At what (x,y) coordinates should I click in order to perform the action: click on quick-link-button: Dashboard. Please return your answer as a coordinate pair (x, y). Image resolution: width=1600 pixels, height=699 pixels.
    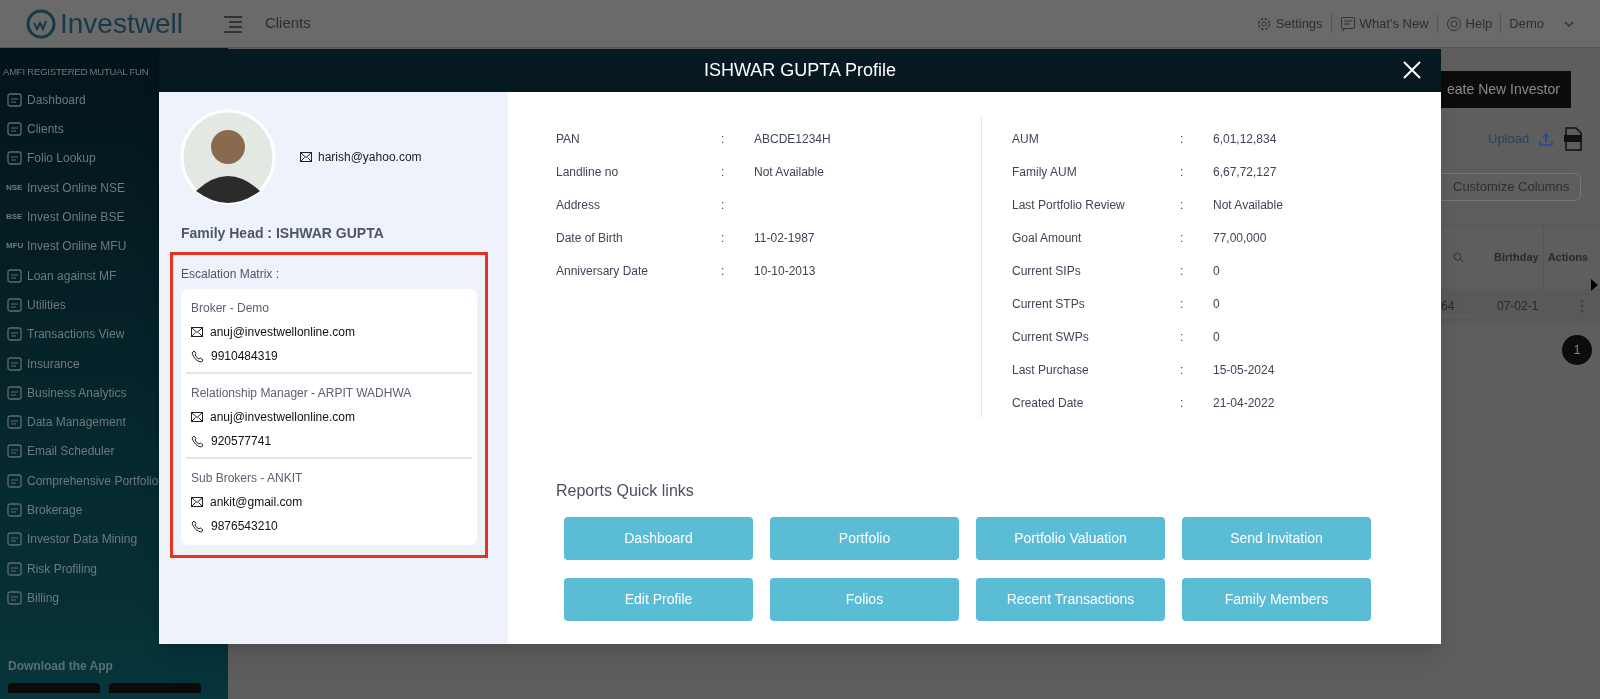
    Looking at the image, I should click on (658, 538).